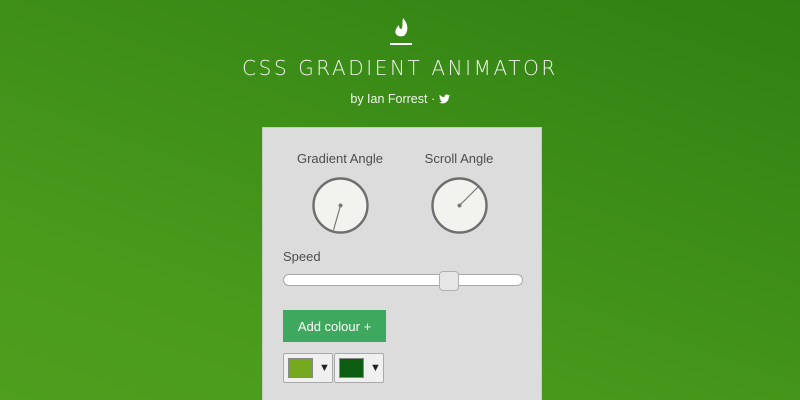 The image size is (800, 400). I want to click on colour-picker-1: ▼, so click(308, 368).